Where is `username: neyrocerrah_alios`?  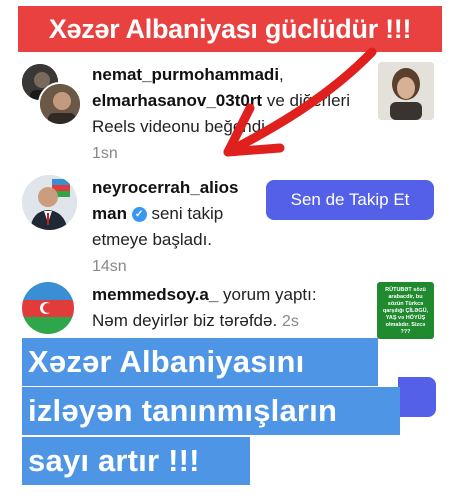 username: neyrocerrah_alios is located at coordinates (165, 187).